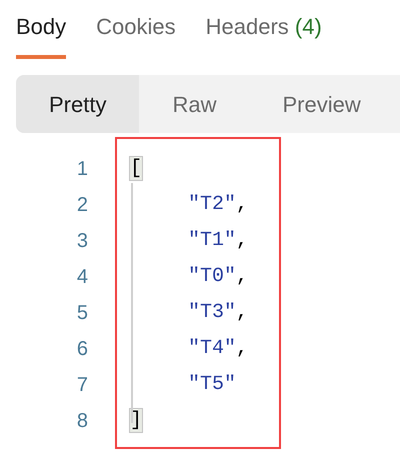  I want to click on line-number: 4, so click(82, 277).